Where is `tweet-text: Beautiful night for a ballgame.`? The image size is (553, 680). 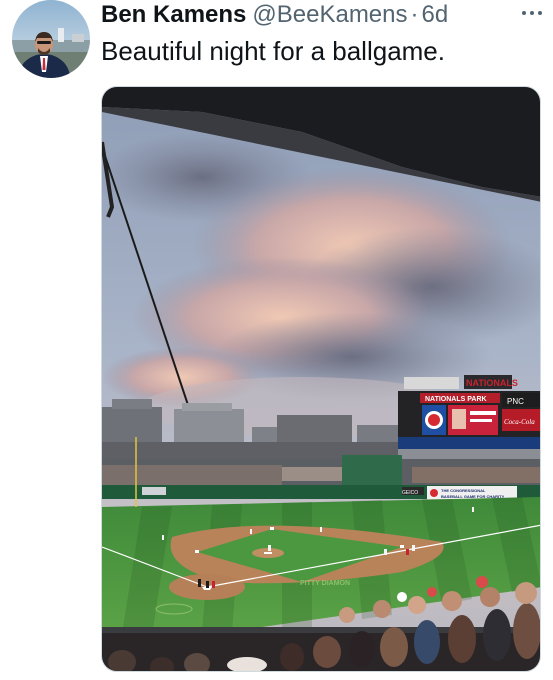 tweet-text: Beautiful night for a ballgame. is located at coordinates (273, 51).